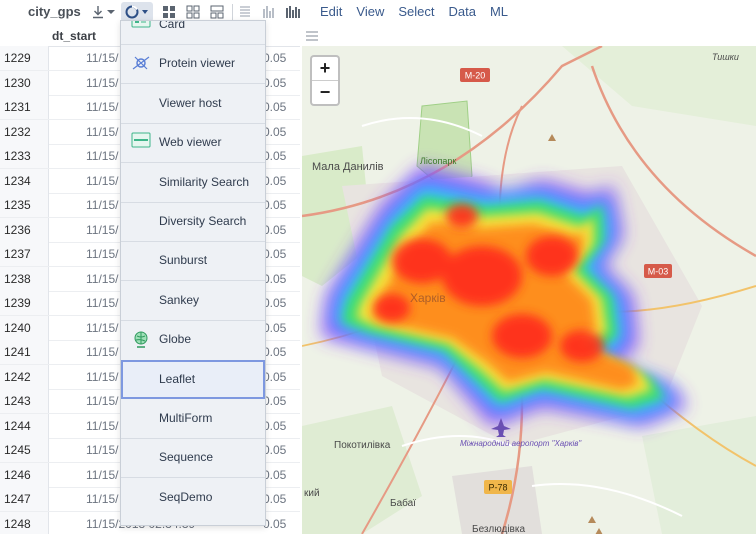  I want to click on place-label-bezliudivka: Безлюдівка, so click(498, 529).